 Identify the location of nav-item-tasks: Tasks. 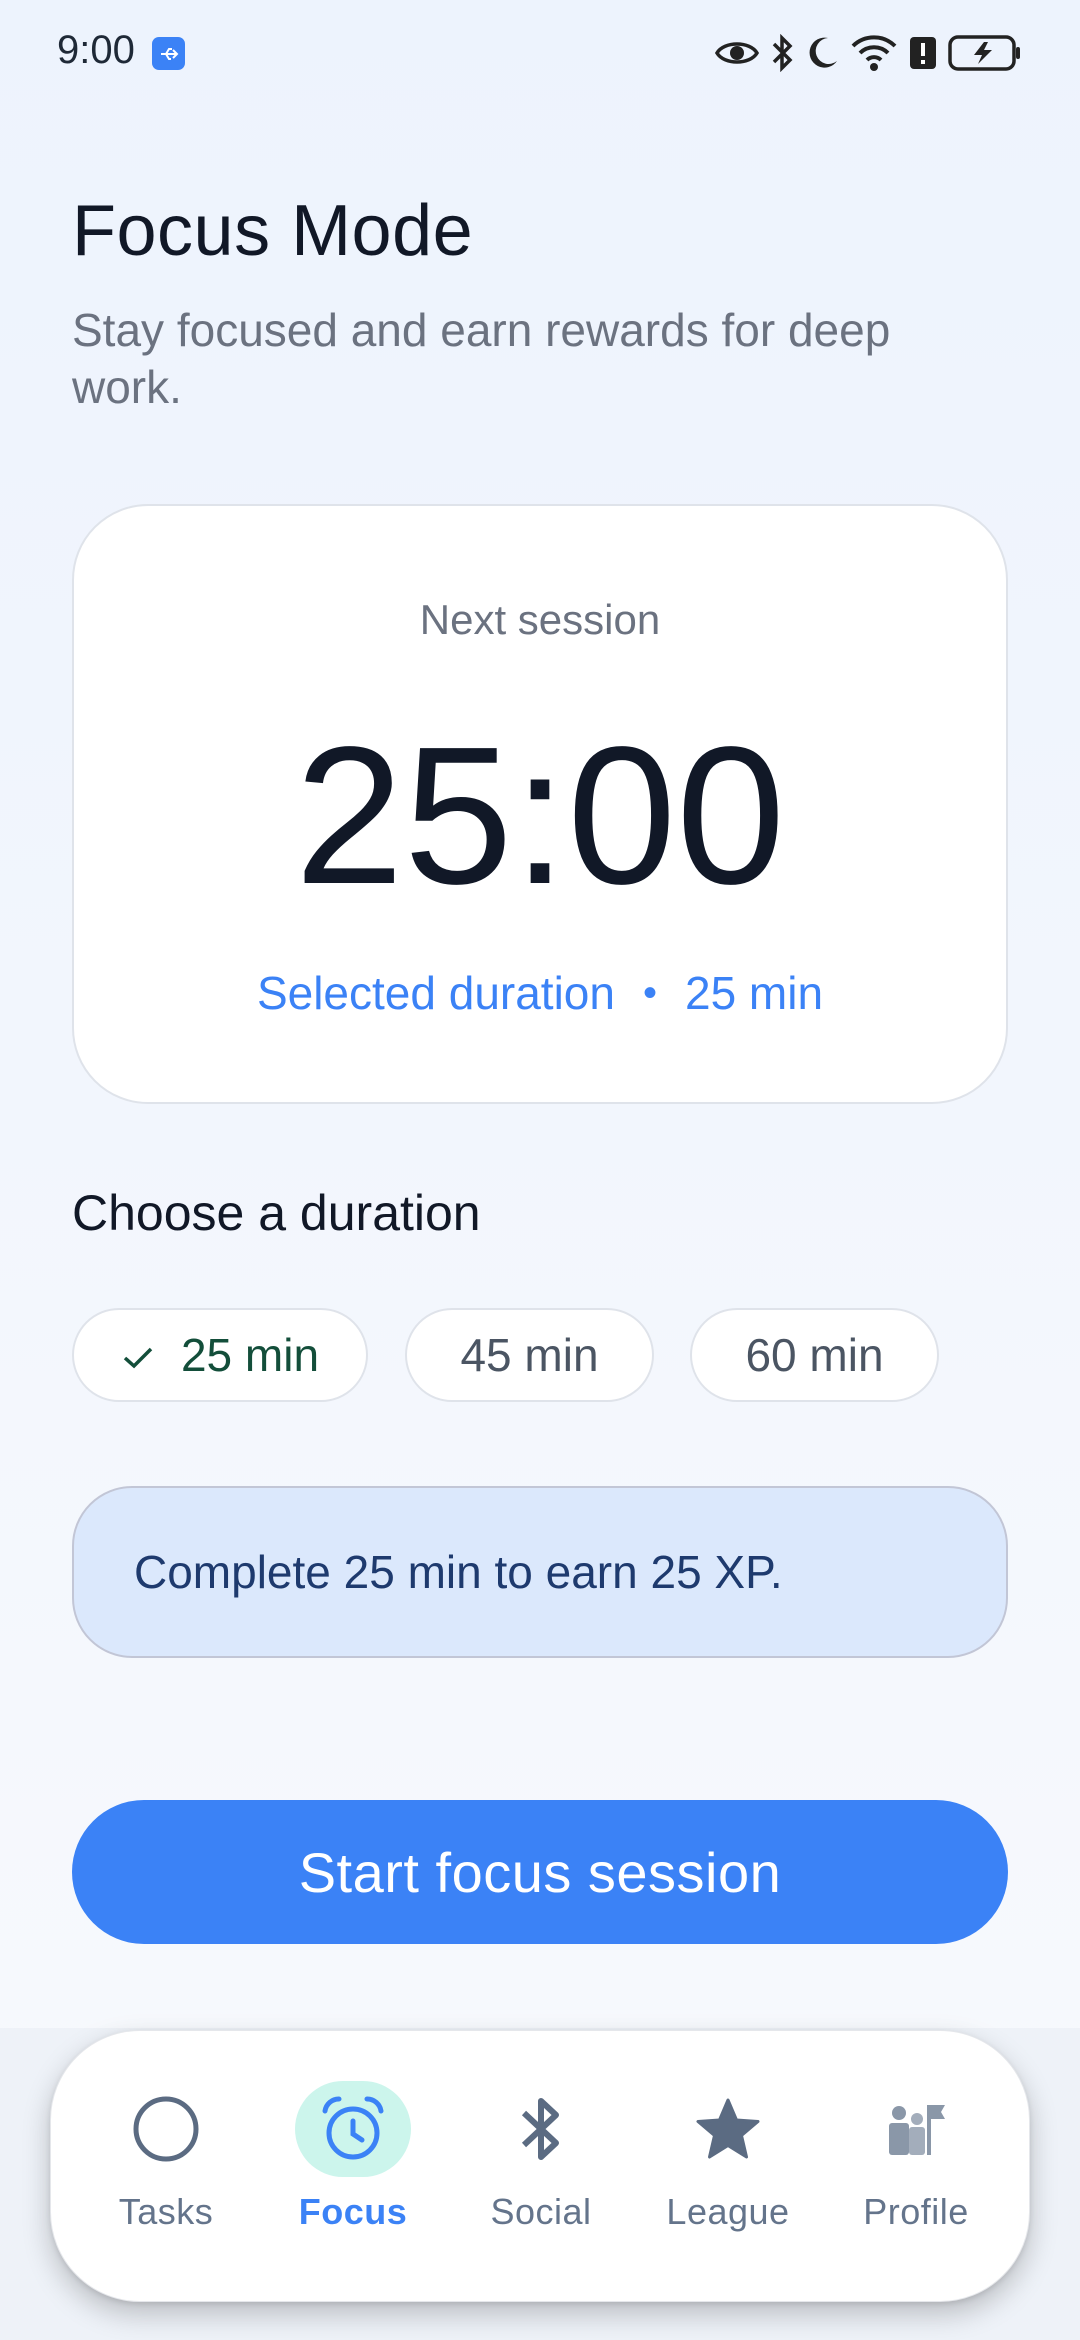
(166, 2167).